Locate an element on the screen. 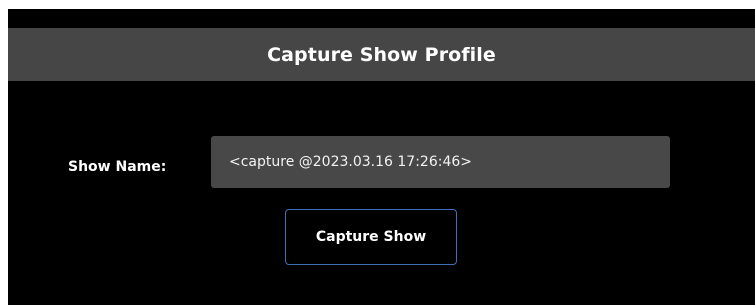 The height and width of the screenshot is (305, 755). show-name-label: Show Name: is located at coordinates (117, 167).